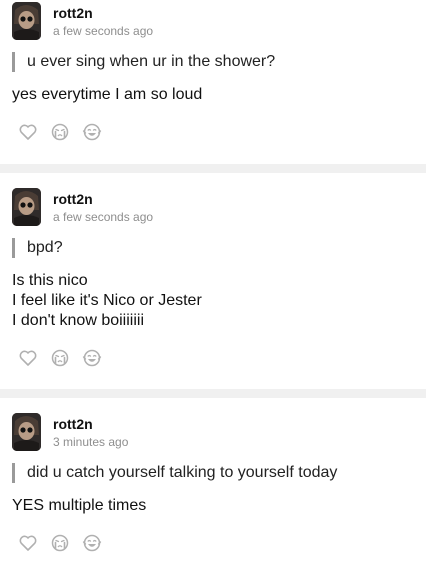 This screenshot has height=580, width=426. What do you see at coordinates (214, 248) in the screenshot?
I see `question-text: bpd?` at bounding box center [214, 248].